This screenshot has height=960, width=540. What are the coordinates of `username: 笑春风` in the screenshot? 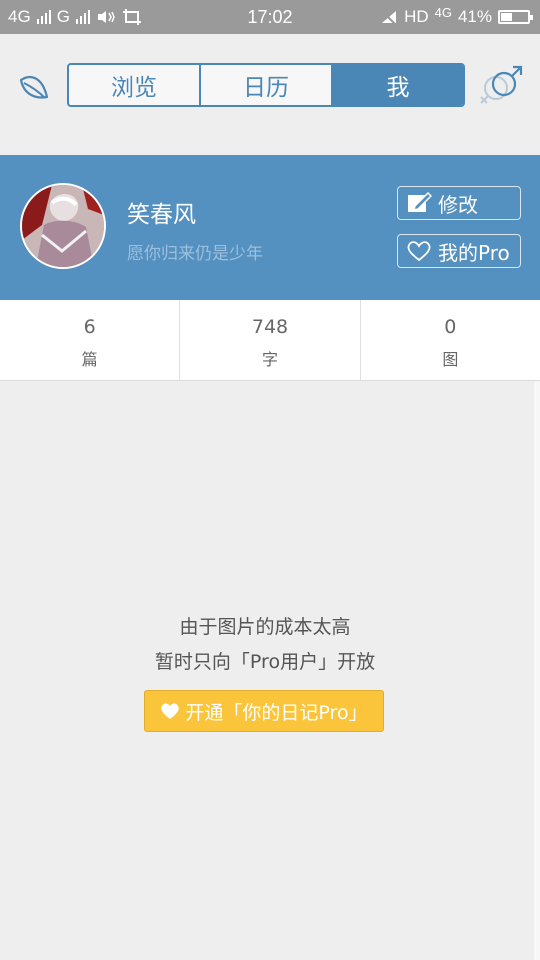 It's located at (161, 215).